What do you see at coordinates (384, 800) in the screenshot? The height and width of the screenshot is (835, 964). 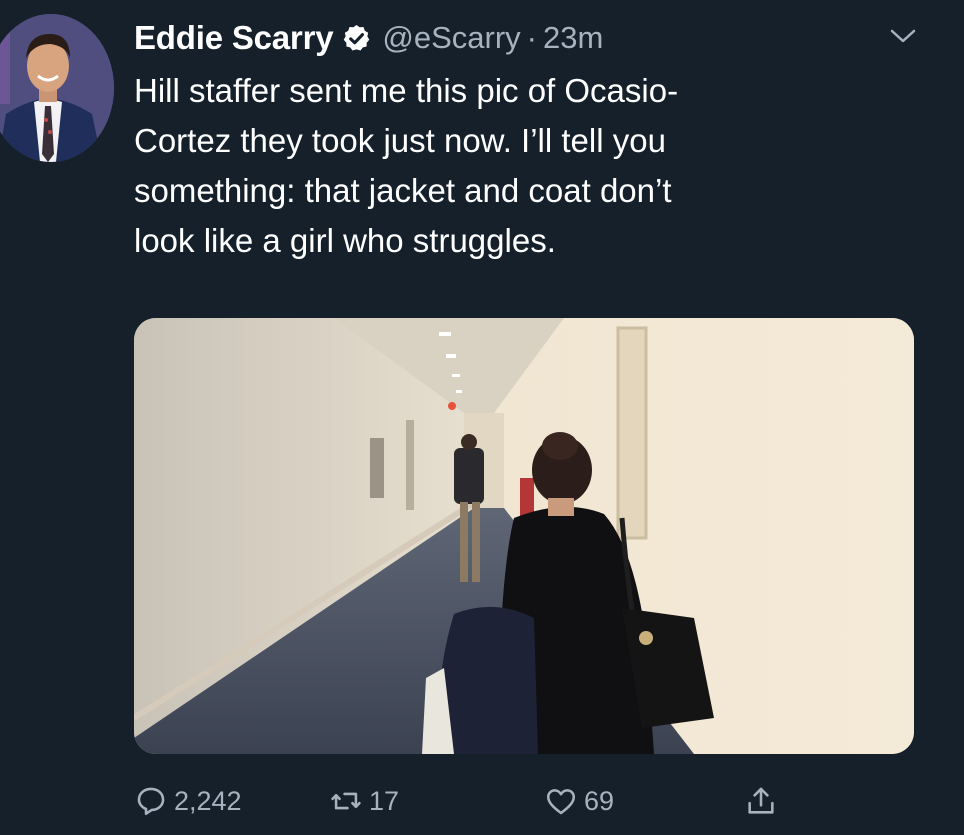 I see `retweet-count: 17` at bounding box center [384, 800].